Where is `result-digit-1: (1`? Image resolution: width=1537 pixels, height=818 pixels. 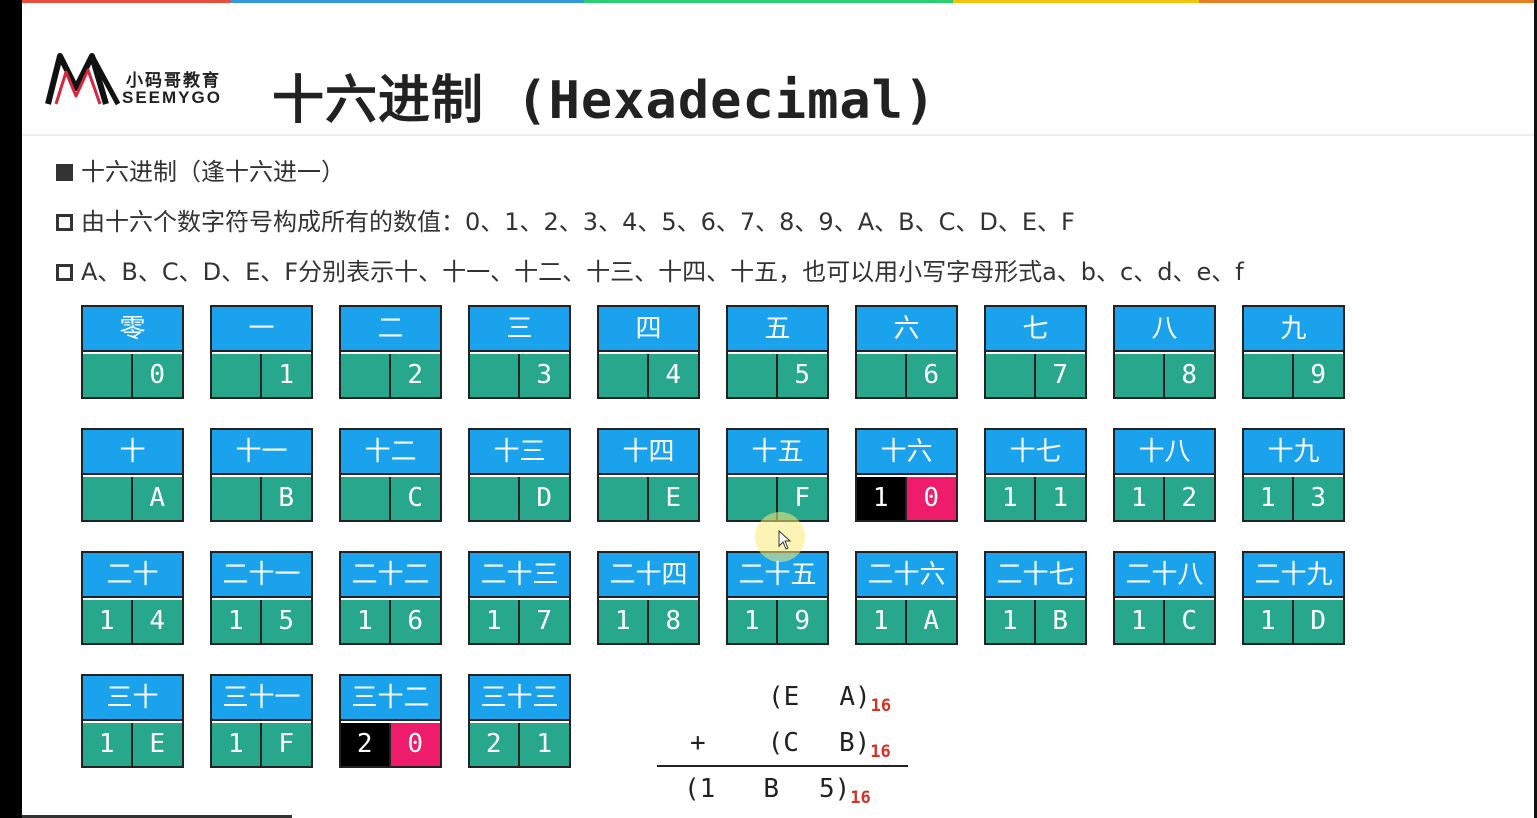 result-digit-1: (1 is located at coordinates (700, 789).